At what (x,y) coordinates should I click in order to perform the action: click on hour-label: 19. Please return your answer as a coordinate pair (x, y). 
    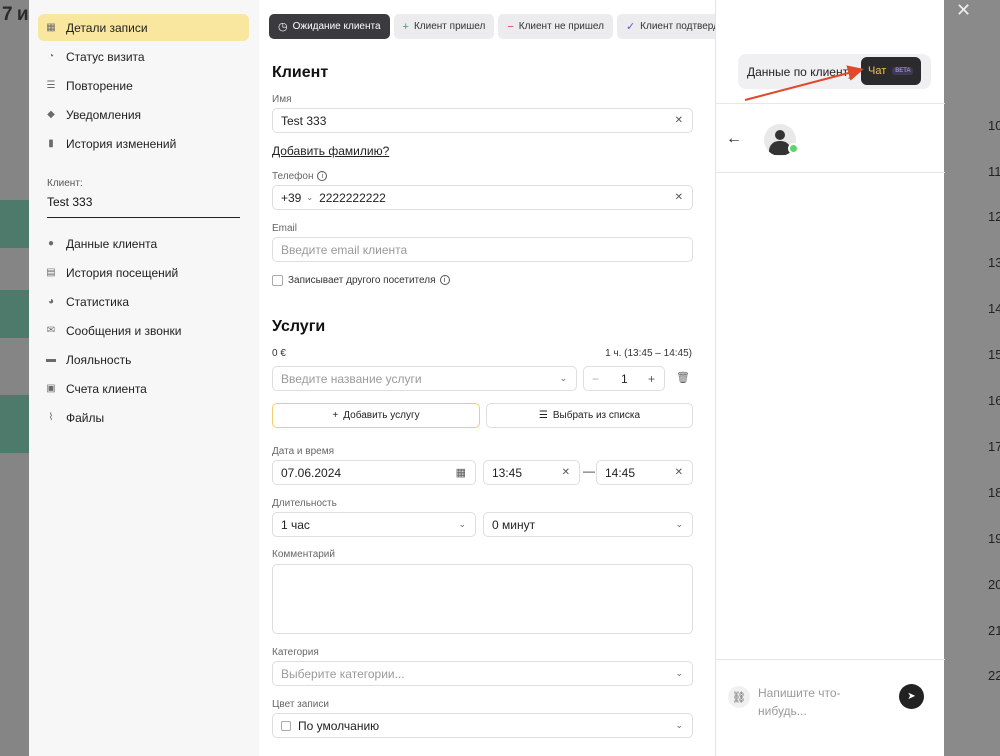
    Looking at the image, I should click on (994, 538).